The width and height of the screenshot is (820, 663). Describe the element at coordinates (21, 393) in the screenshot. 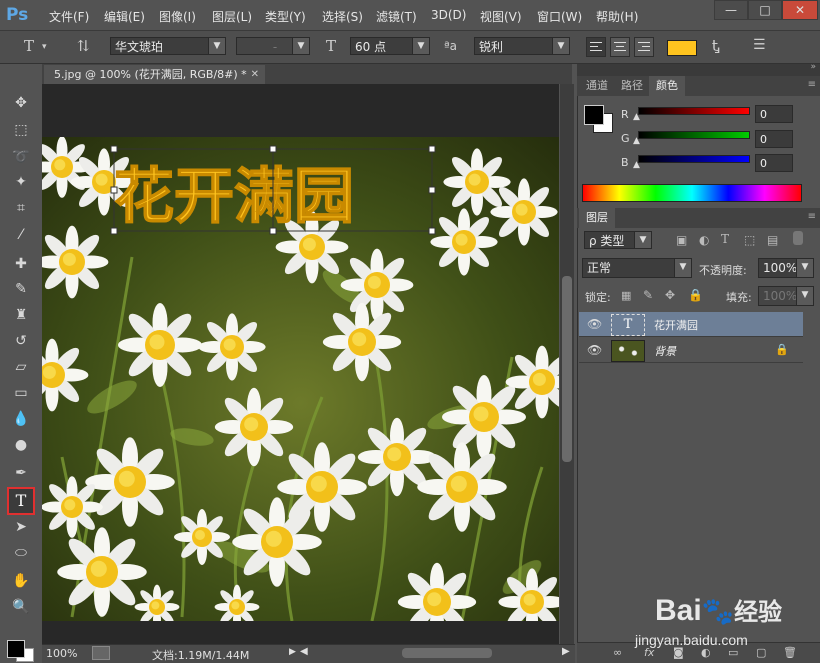

I see `gradient-tool-icon: ▭` at that location.